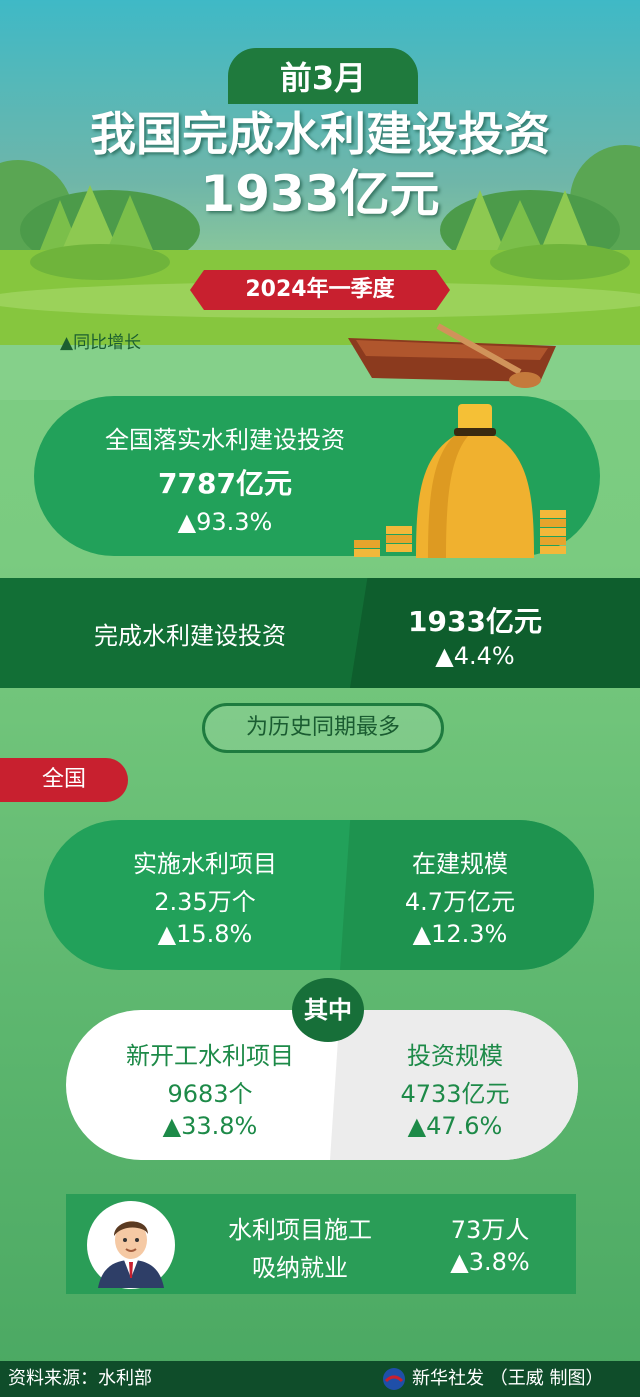 This screenshot has width=640, height=1397. Describe the element at coordinates (328, 1010) in the screenshot. I see `among-them-badge: 其中` at that location.